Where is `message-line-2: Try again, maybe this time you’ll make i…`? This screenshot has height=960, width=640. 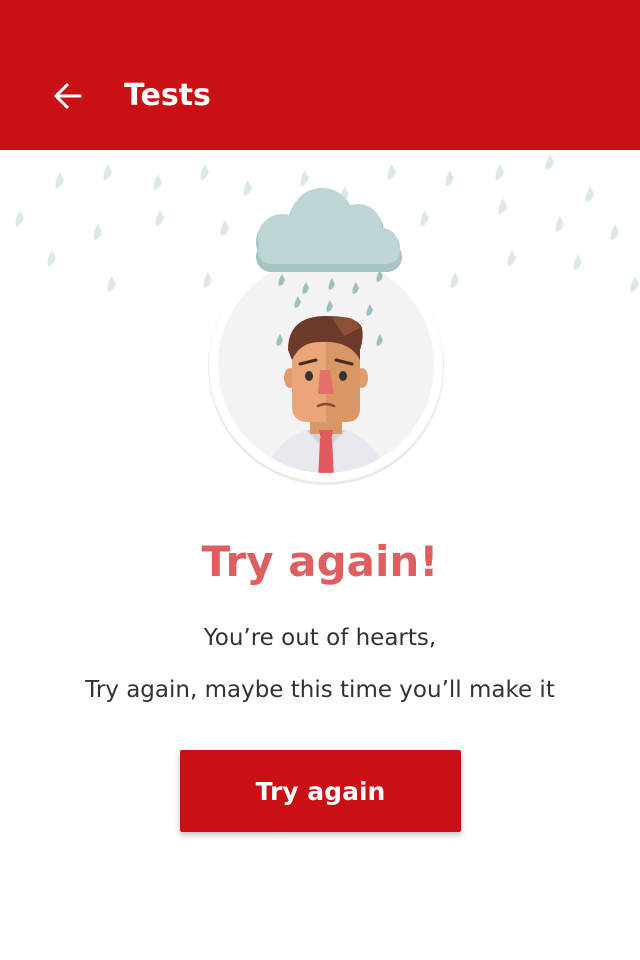 message-line-2: Try again, maybe this time you’ll make i… is located at coordinates (320, 690).